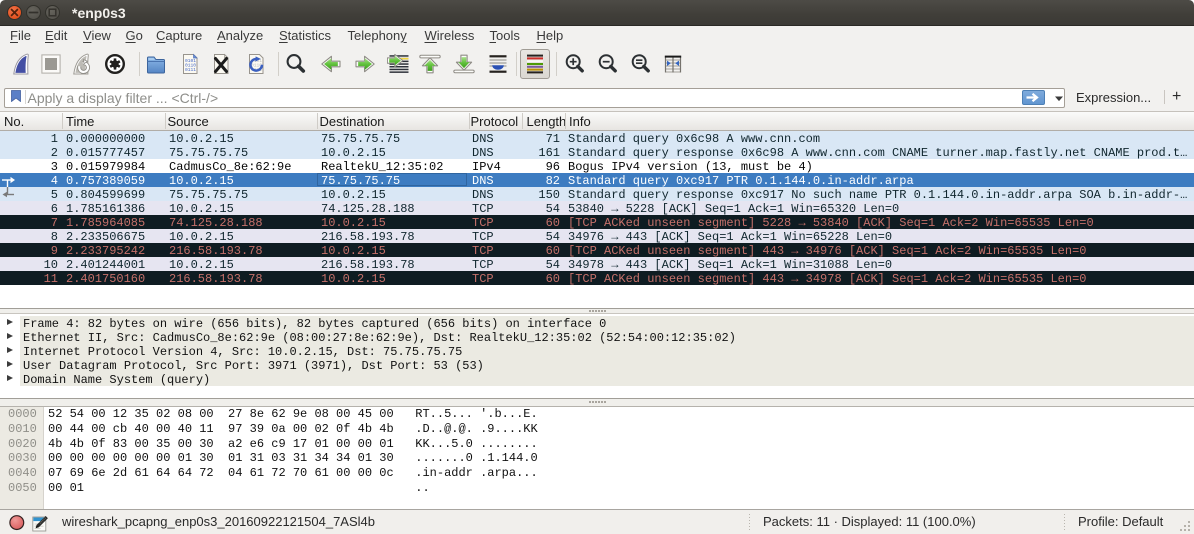  What do you see at coordinates (190, 70) in the screenshot?
I see `svg-text: 0111` at bounding box center [190, 70].